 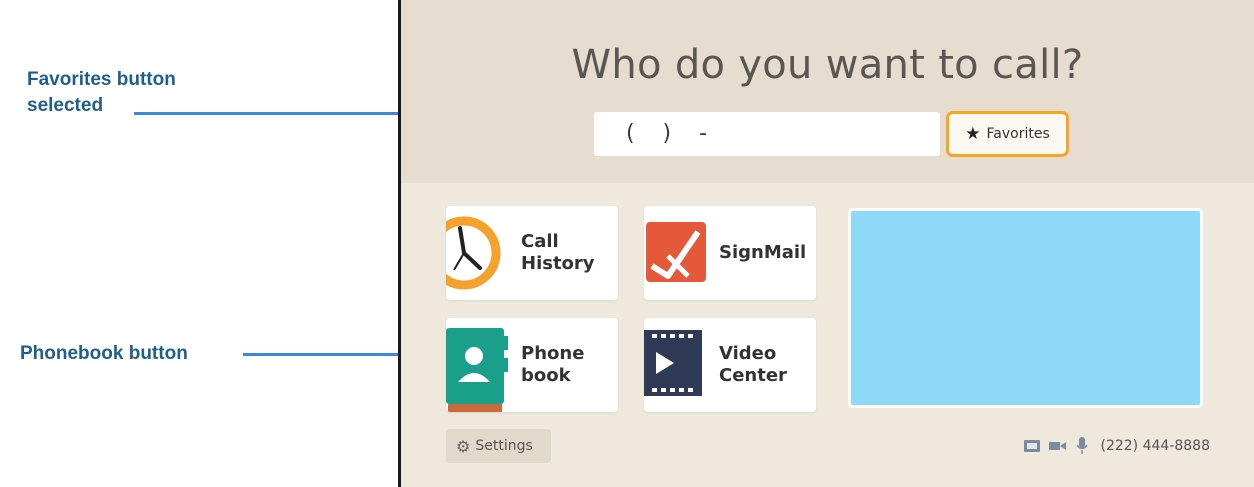 What do you see at coordinates (827, 65) in the screenshot?
I see `page-title: Who do you want to call?` at bounding box center [827, 65].